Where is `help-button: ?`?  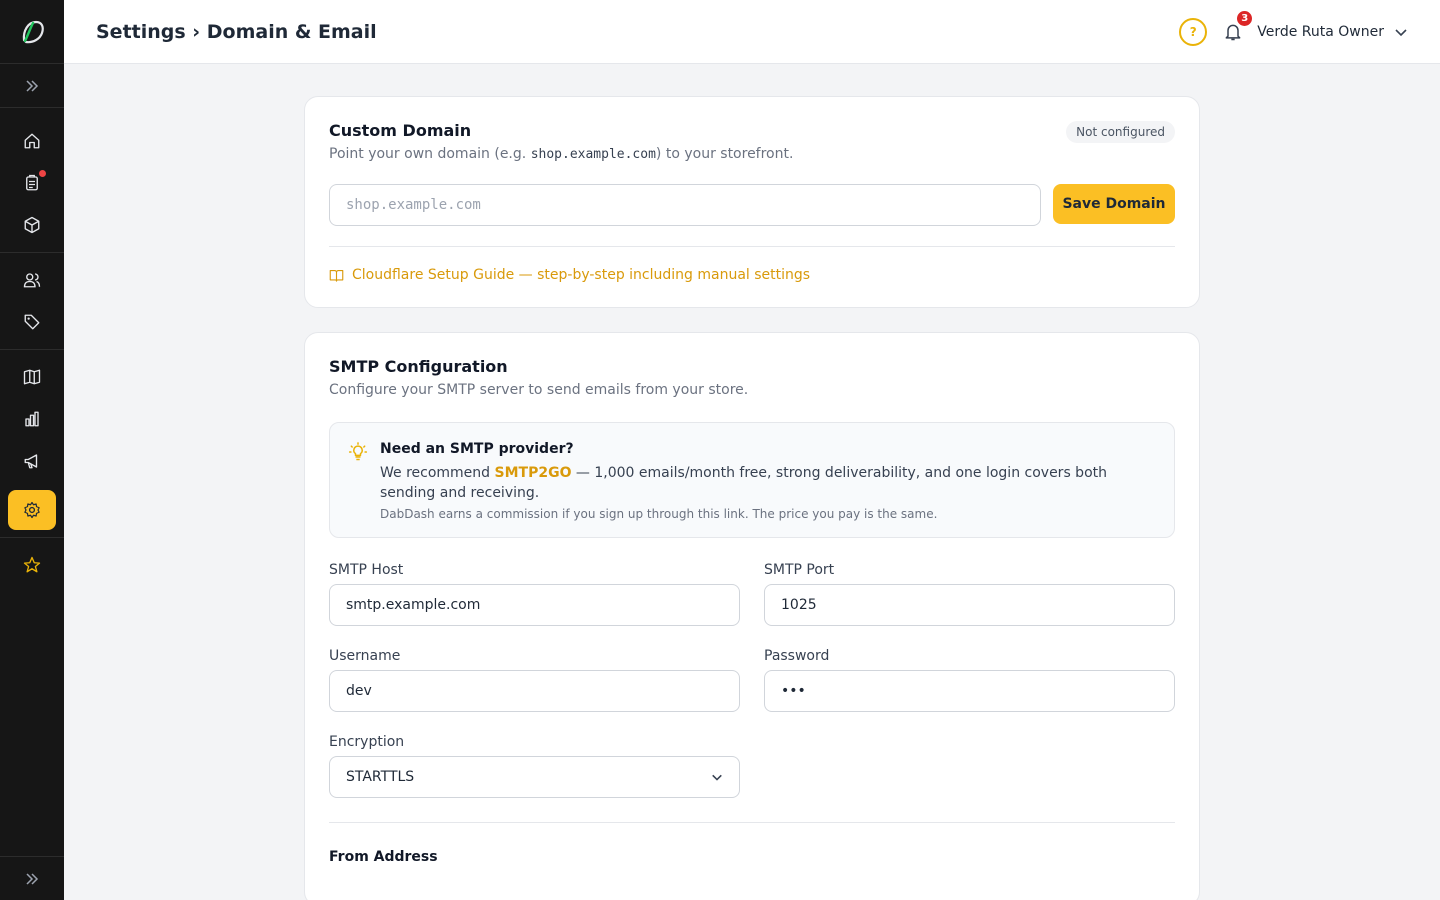 help-button: ? is located at coordinates (1193, 31).